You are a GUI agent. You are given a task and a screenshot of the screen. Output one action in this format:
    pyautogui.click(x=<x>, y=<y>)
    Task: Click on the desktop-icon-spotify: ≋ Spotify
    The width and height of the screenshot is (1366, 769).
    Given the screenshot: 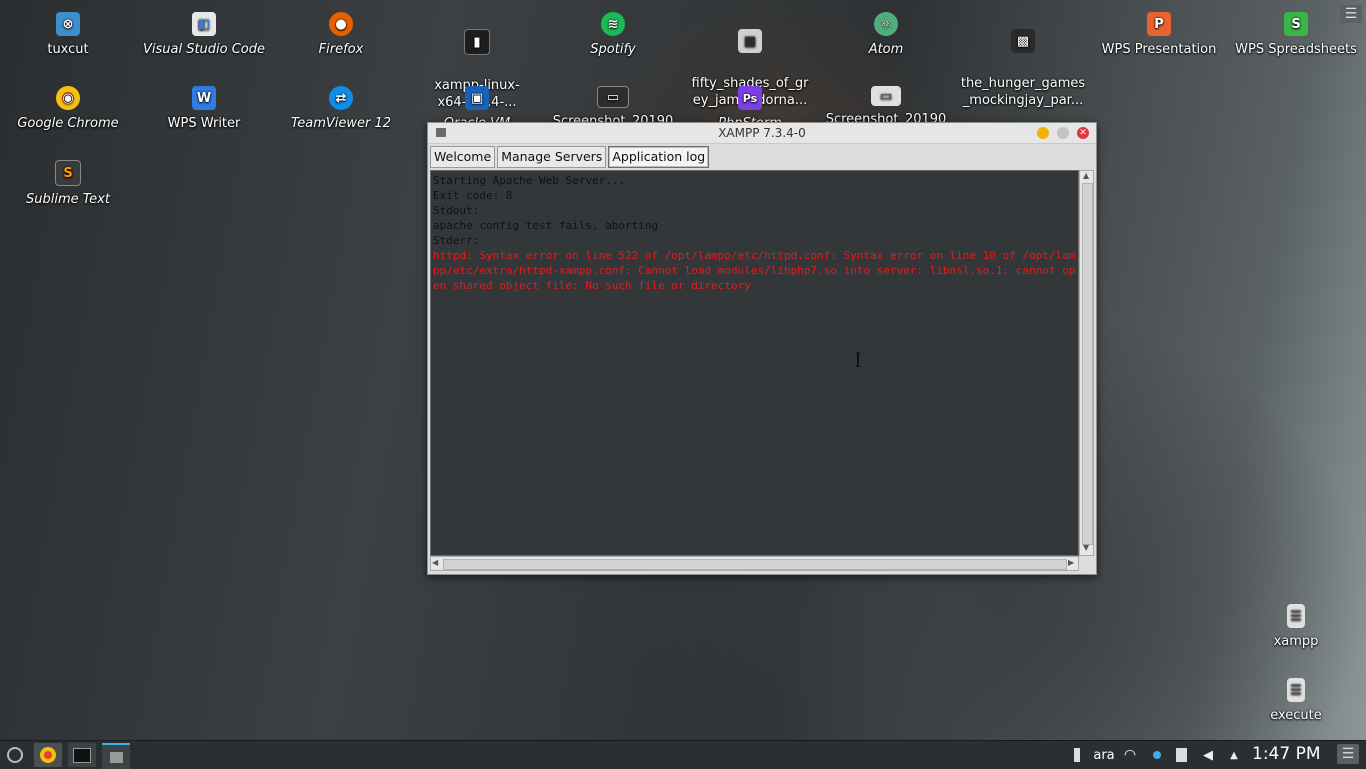 What is the action you would take?
    pyautogui.click(x=613, y=31)
    